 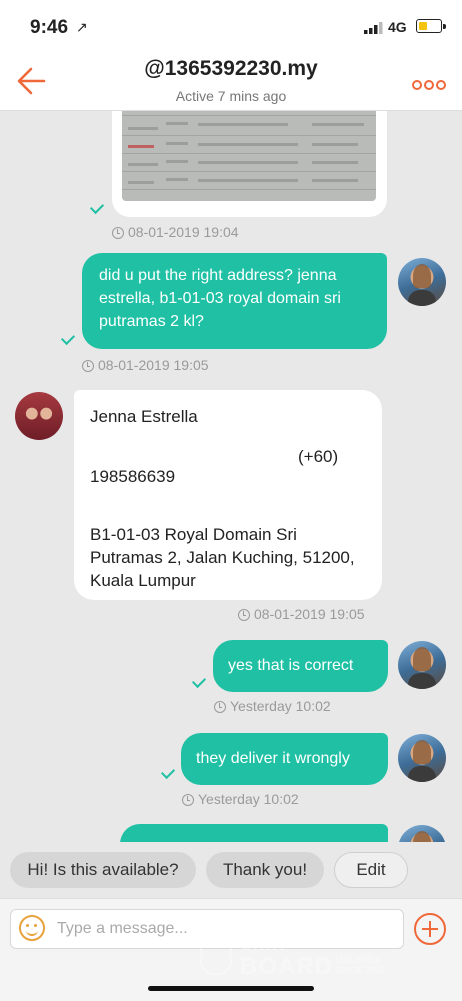 I want to click on status-bar: 9:46 ↗ 4G, so click(x=231, y=25).